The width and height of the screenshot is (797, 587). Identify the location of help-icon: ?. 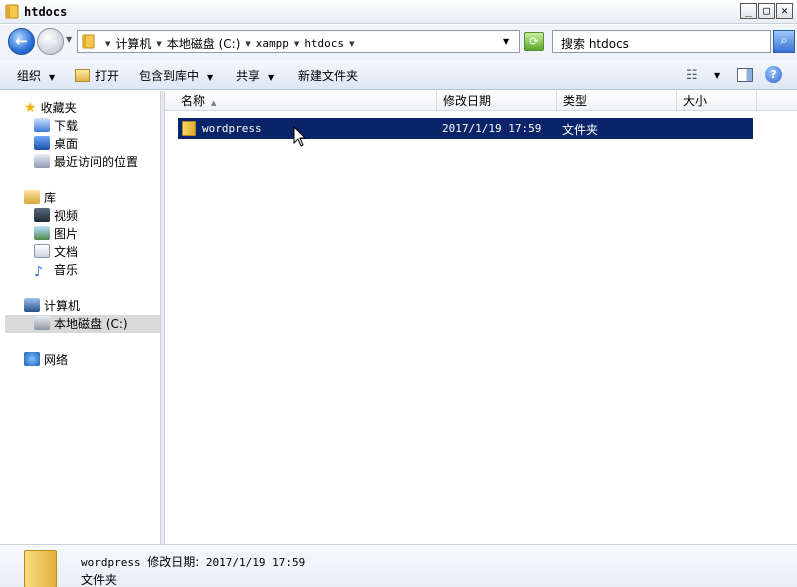
(773, 74).